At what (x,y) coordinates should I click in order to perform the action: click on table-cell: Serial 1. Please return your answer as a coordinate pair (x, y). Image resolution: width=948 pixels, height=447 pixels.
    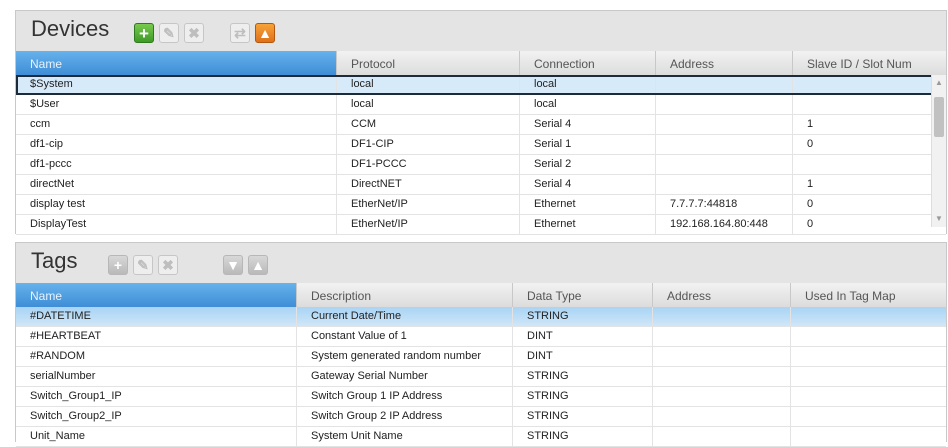
    Looking at the image, I should click on (587, 144).